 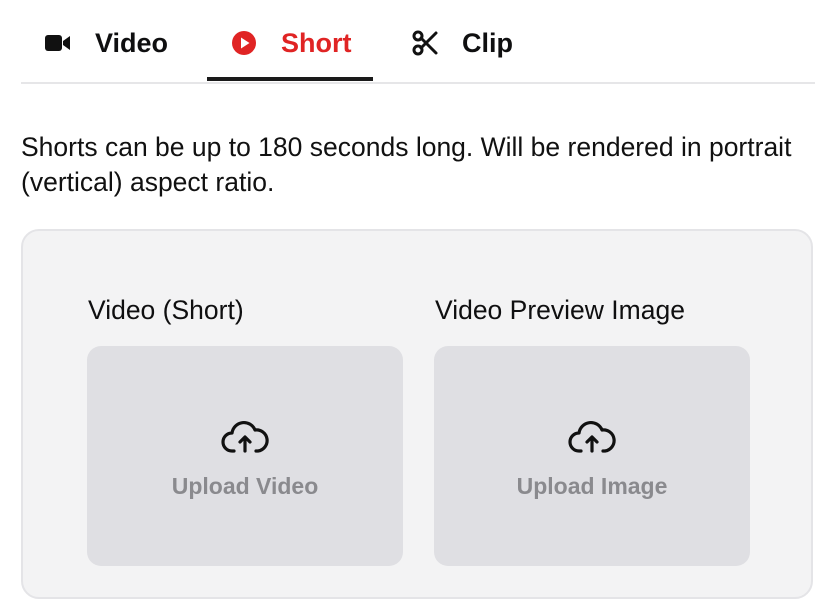 I want to click on tab-video: Video, so click(x=105, y=43).